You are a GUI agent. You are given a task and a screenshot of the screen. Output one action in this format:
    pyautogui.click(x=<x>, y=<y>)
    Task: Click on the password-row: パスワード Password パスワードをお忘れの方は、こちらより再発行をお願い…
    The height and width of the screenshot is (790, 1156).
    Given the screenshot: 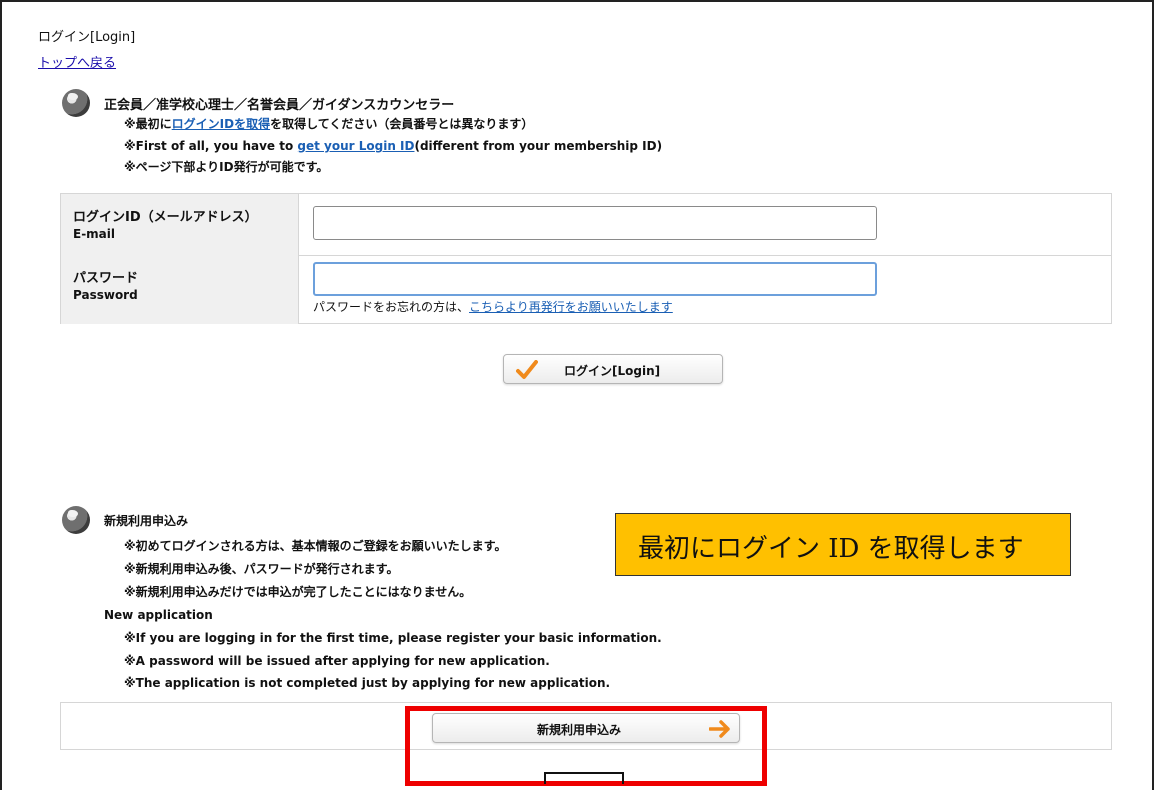 What is the action you would take?
    pyautogui.click(x=586, y=289)
    